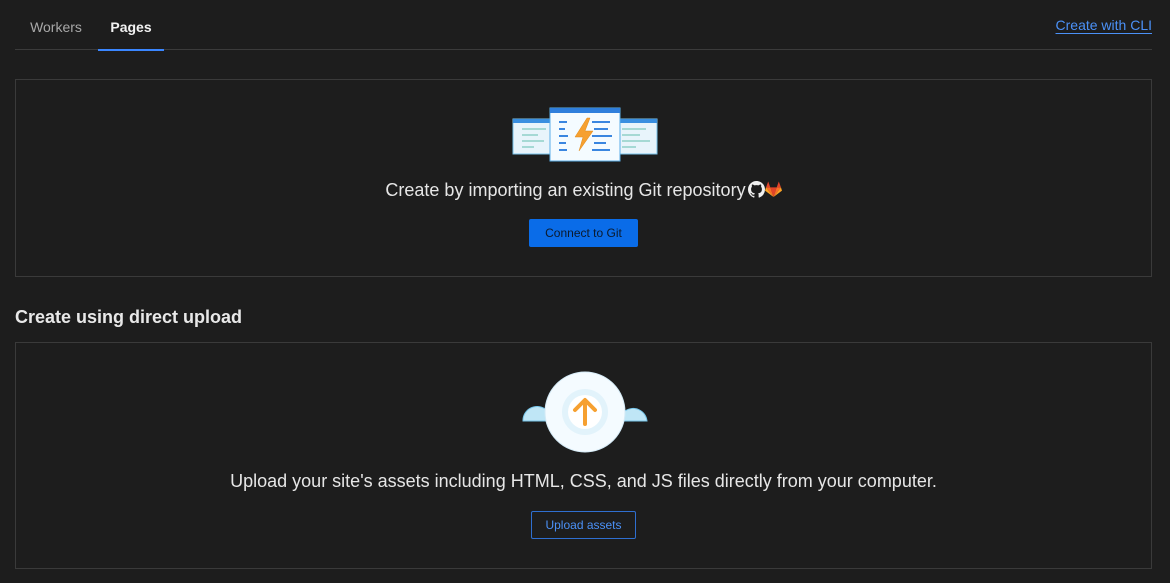  I want to click on git-import-illustration, so click(585, 134).